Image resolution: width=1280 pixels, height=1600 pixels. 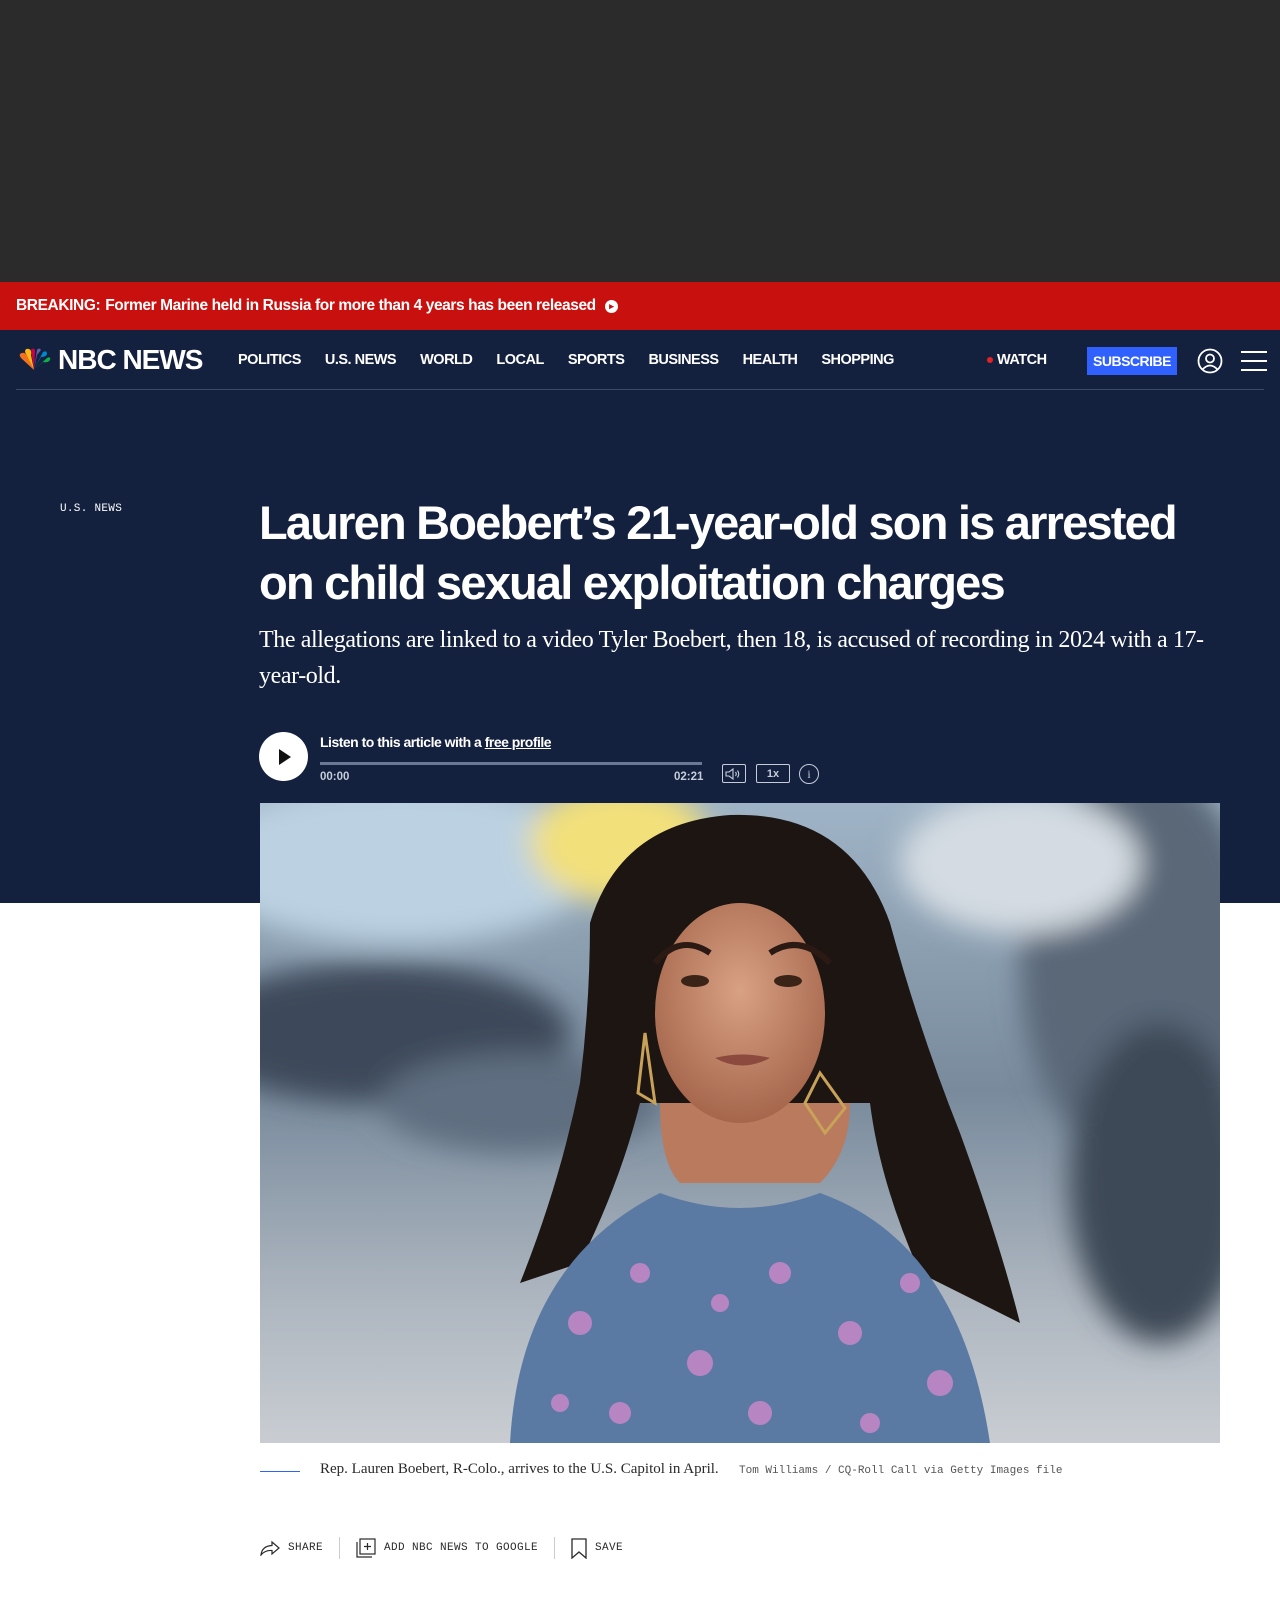 I want to click on nbc-news-logo: NBC NEWS, so click(x=109, y=359).